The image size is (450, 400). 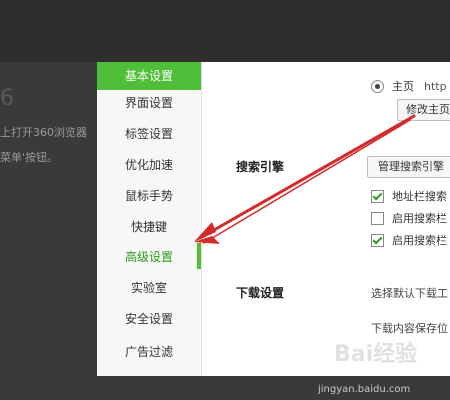 I want to click on homepage-radio-option: 主页 http, so click(x=409, y=86).